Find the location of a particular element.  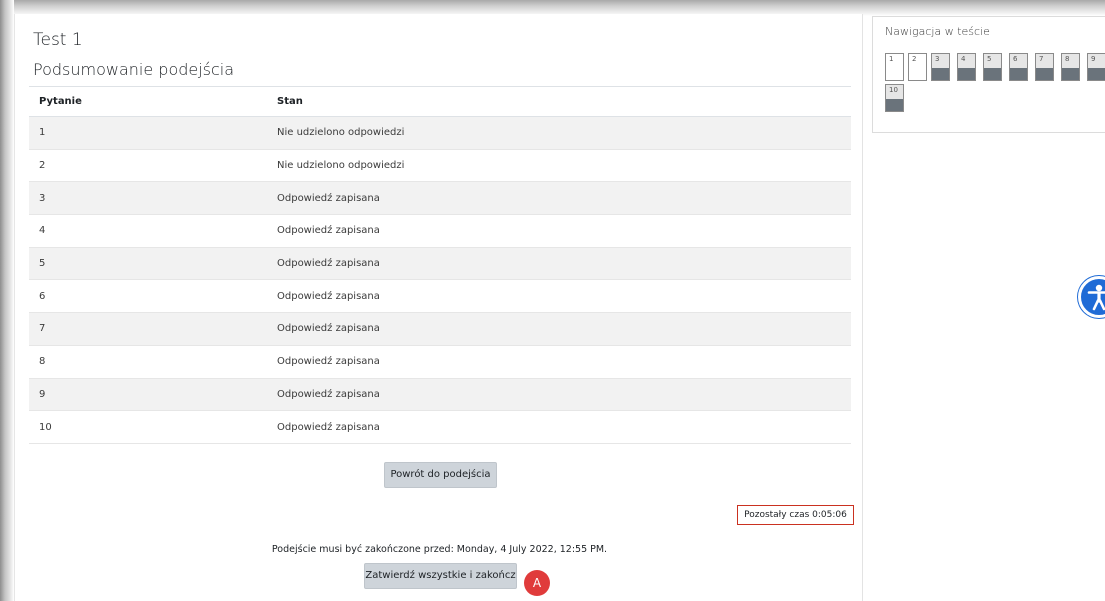

table-row: 4 Odpowiedź zapisana is located at coordinates (440, 231).